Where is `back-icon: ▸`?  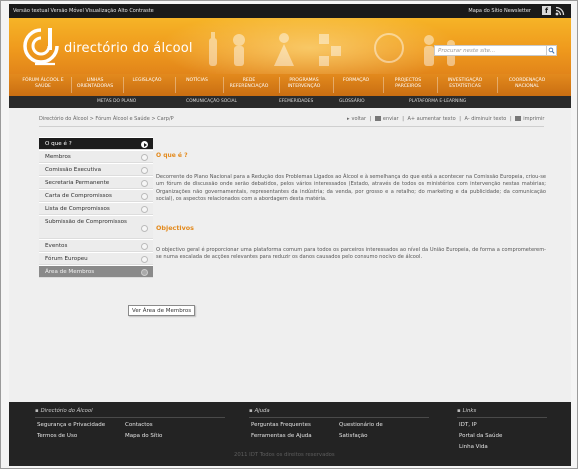
back-icon: ▸ is located at coordinates (348, 119).